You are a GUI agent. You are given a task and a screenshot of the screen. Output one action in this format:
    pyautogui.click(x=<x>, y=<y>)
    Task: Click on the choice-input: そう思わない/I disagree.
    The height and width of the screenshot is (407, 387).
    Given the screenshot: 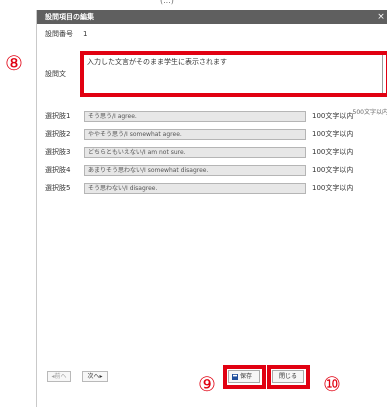 What is the action you would take?
    pyautogui.click(x=195, y=188)
    